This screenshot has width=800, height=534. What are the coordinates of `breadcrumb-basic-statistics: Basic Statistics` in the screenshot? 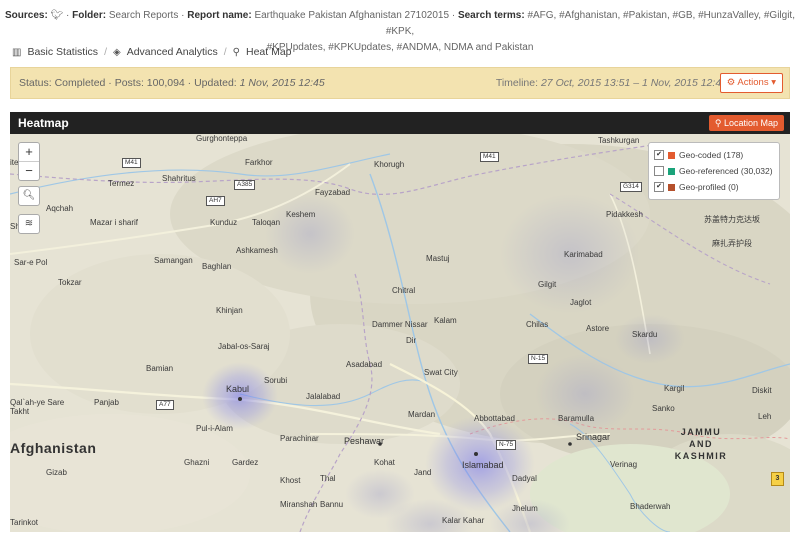 It's located at (62, 52).